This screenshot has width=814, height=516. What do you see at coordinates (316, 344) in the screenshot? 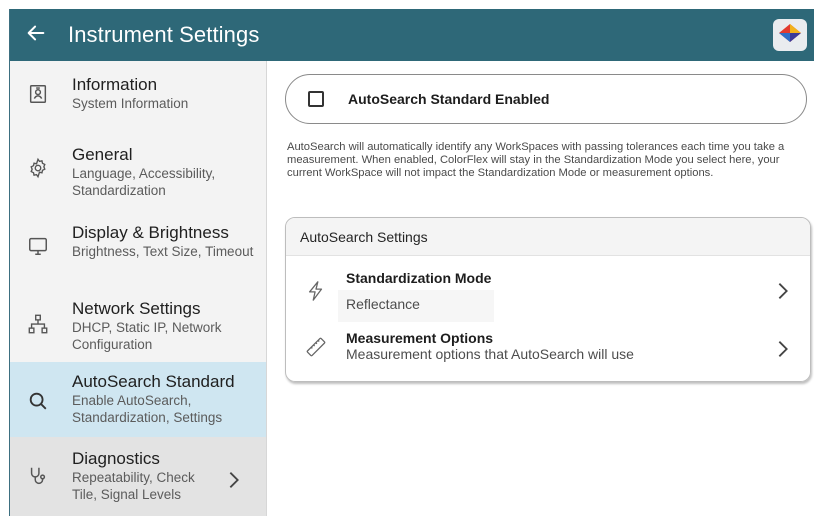
I see `ruler-icon` at bounding box center [316, 344].